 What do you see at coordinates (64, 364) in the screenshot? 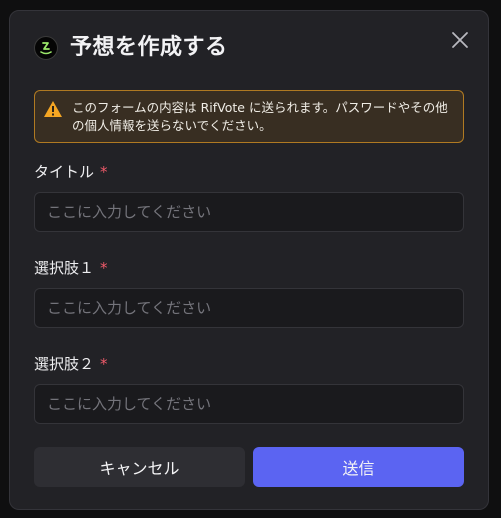
I see `option2-label-text: 選択肢２` at bounding box center [64, 364].